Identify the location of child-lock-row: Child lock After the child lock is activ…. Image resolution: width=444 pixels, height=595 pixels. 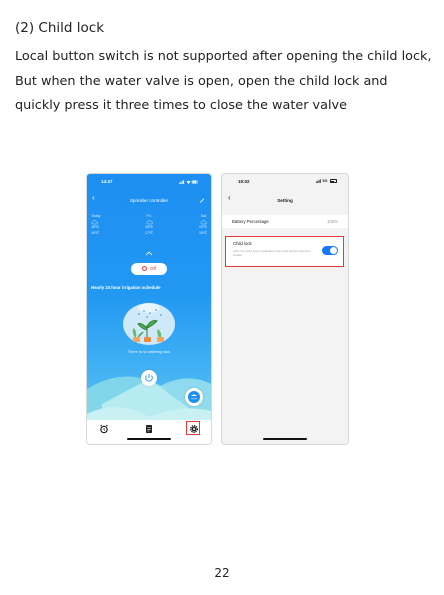
(284, 251).